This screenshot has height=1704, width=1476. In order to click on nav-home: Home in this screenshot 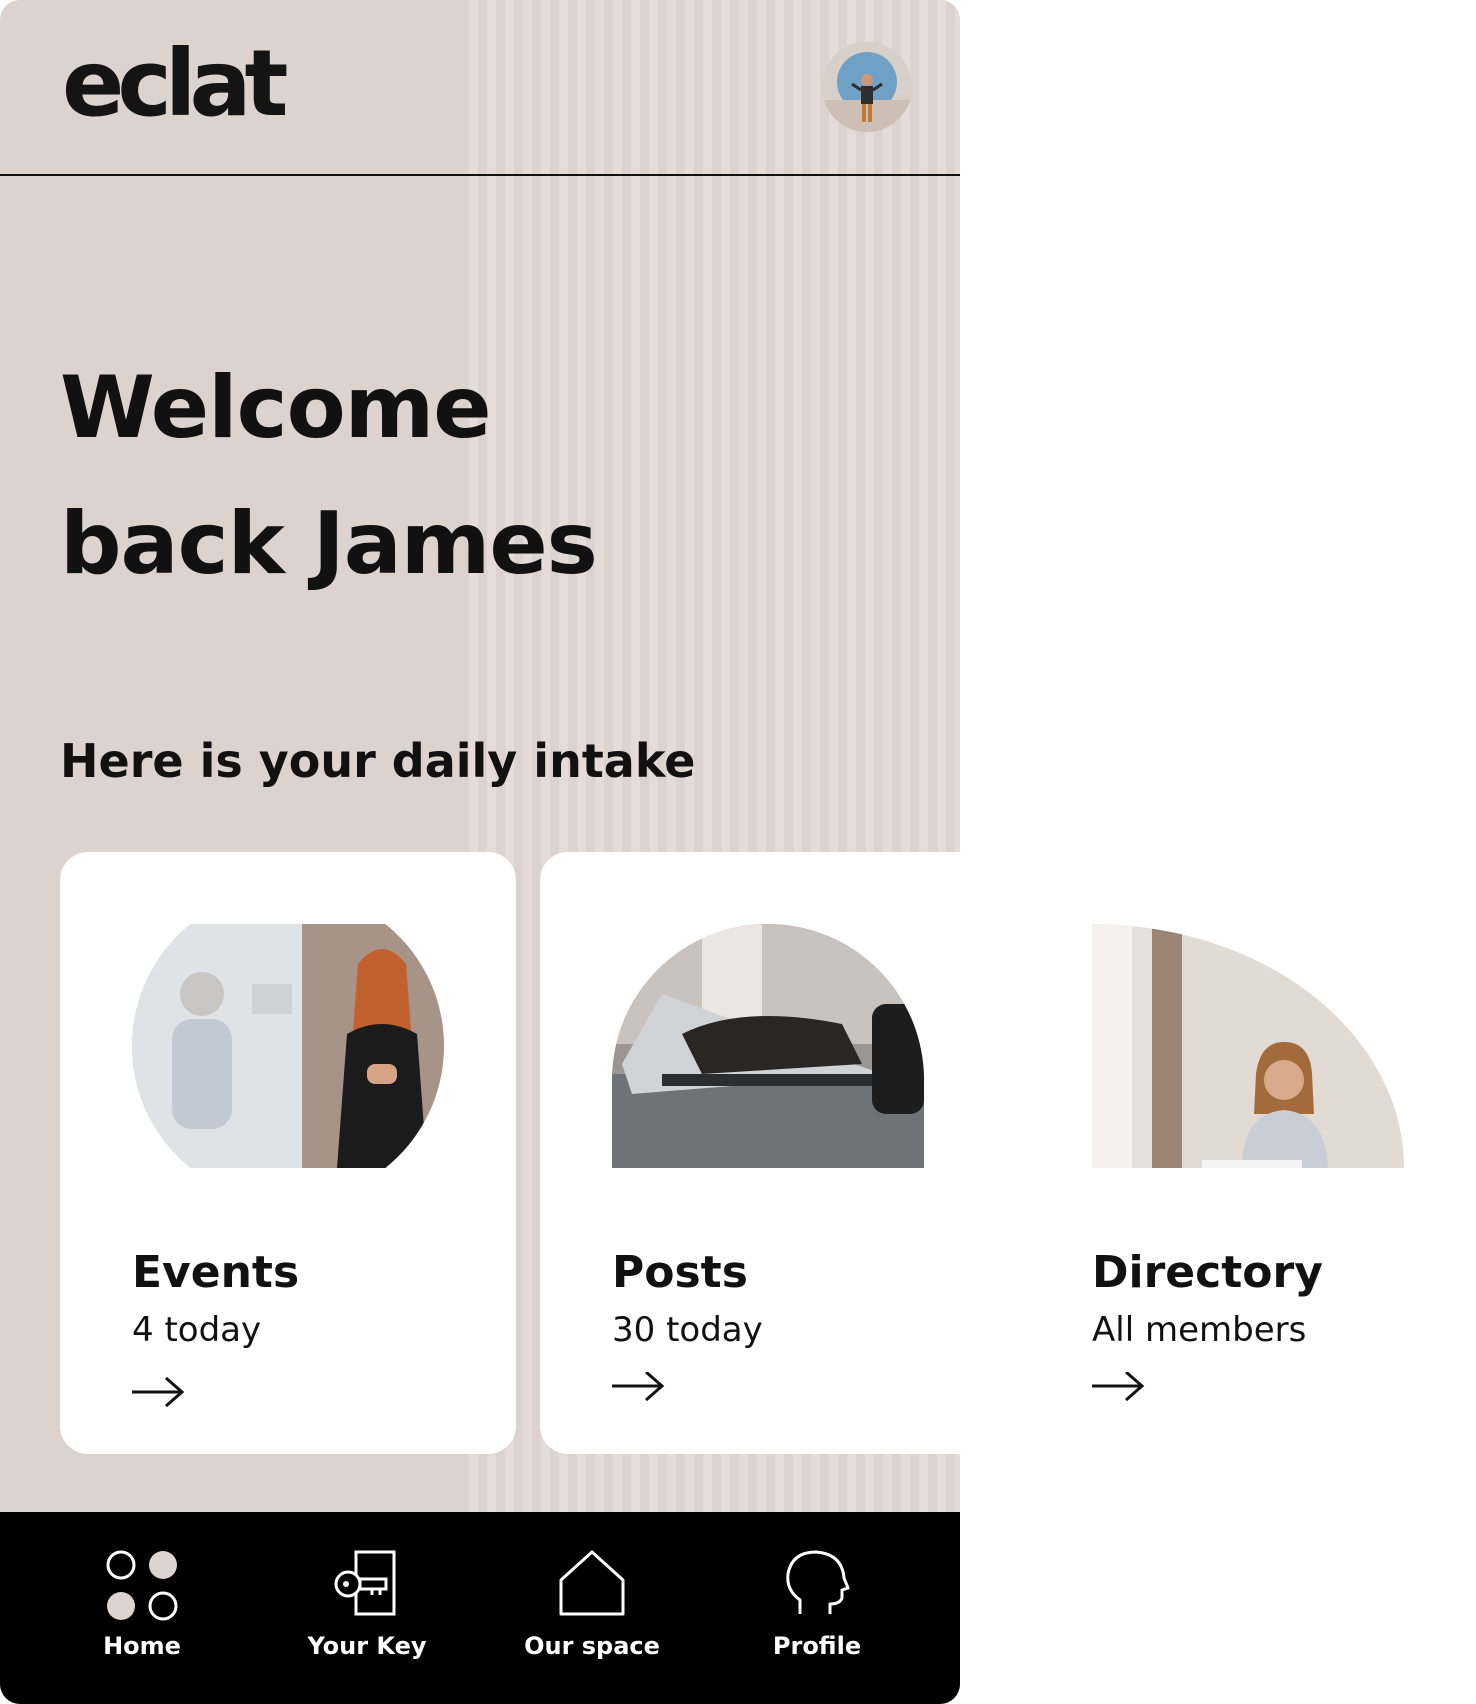, I will do `click(142, 1608)`.